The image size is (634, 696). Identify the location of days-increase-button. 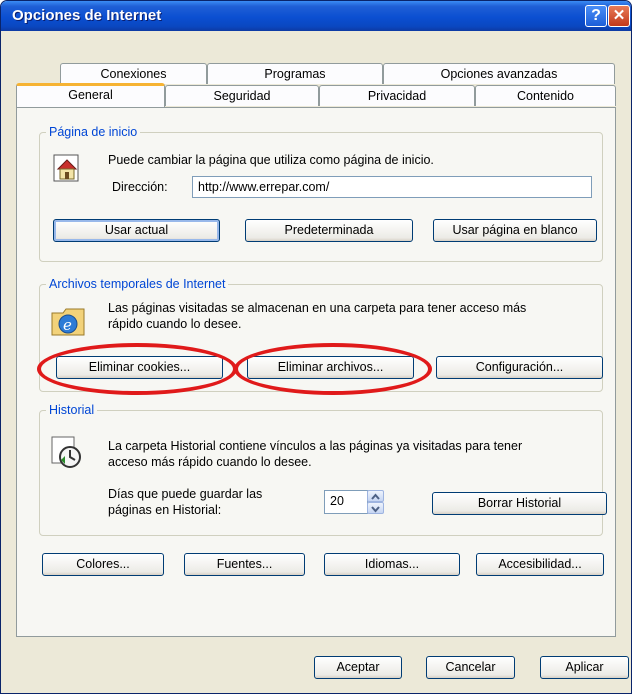
(375, 496).